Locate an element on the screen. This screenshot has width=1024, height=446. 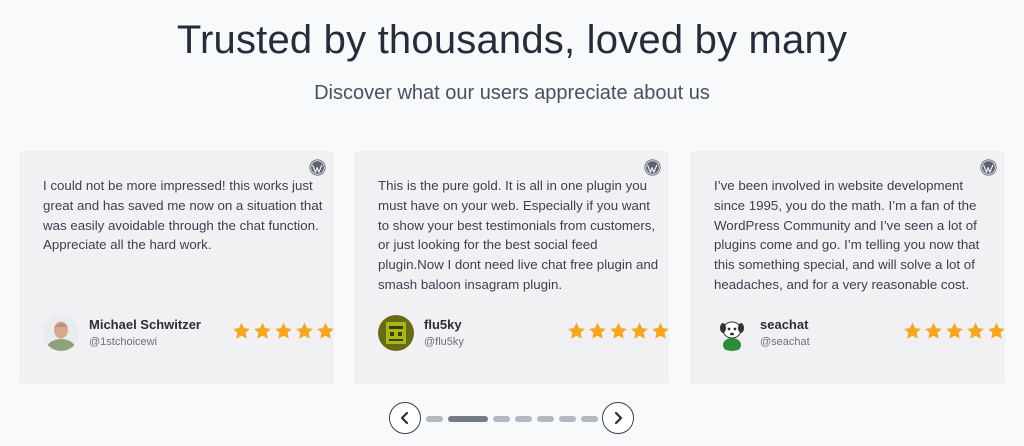
author-name: flu5ky is located at coordinates (443, 324).